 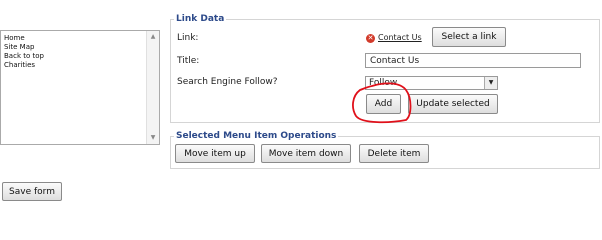 I want to click on save-form-button: Save form, so click(x=32, y=191).